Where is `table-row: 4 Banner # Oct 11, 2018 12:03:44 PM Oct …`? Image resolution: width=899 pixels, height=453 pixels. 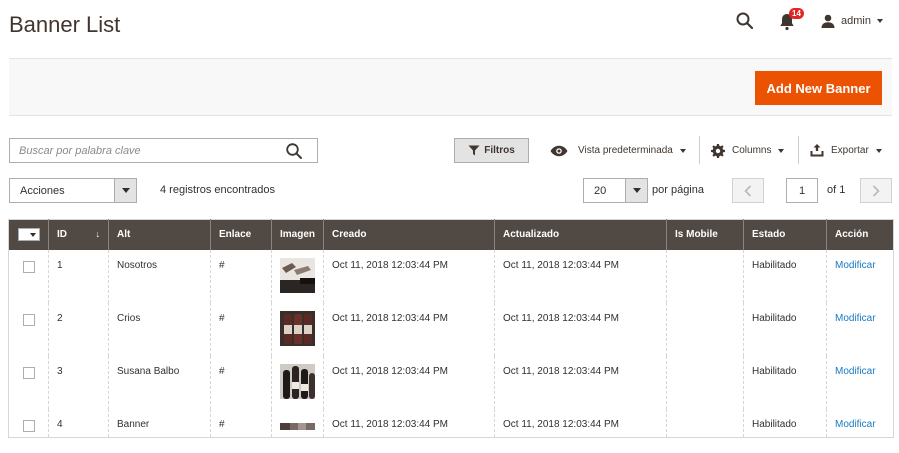 table-row: 4 Banner # Oct 11, 2018 12:03:44 PM Oct … is located at coordinates (451, 423).